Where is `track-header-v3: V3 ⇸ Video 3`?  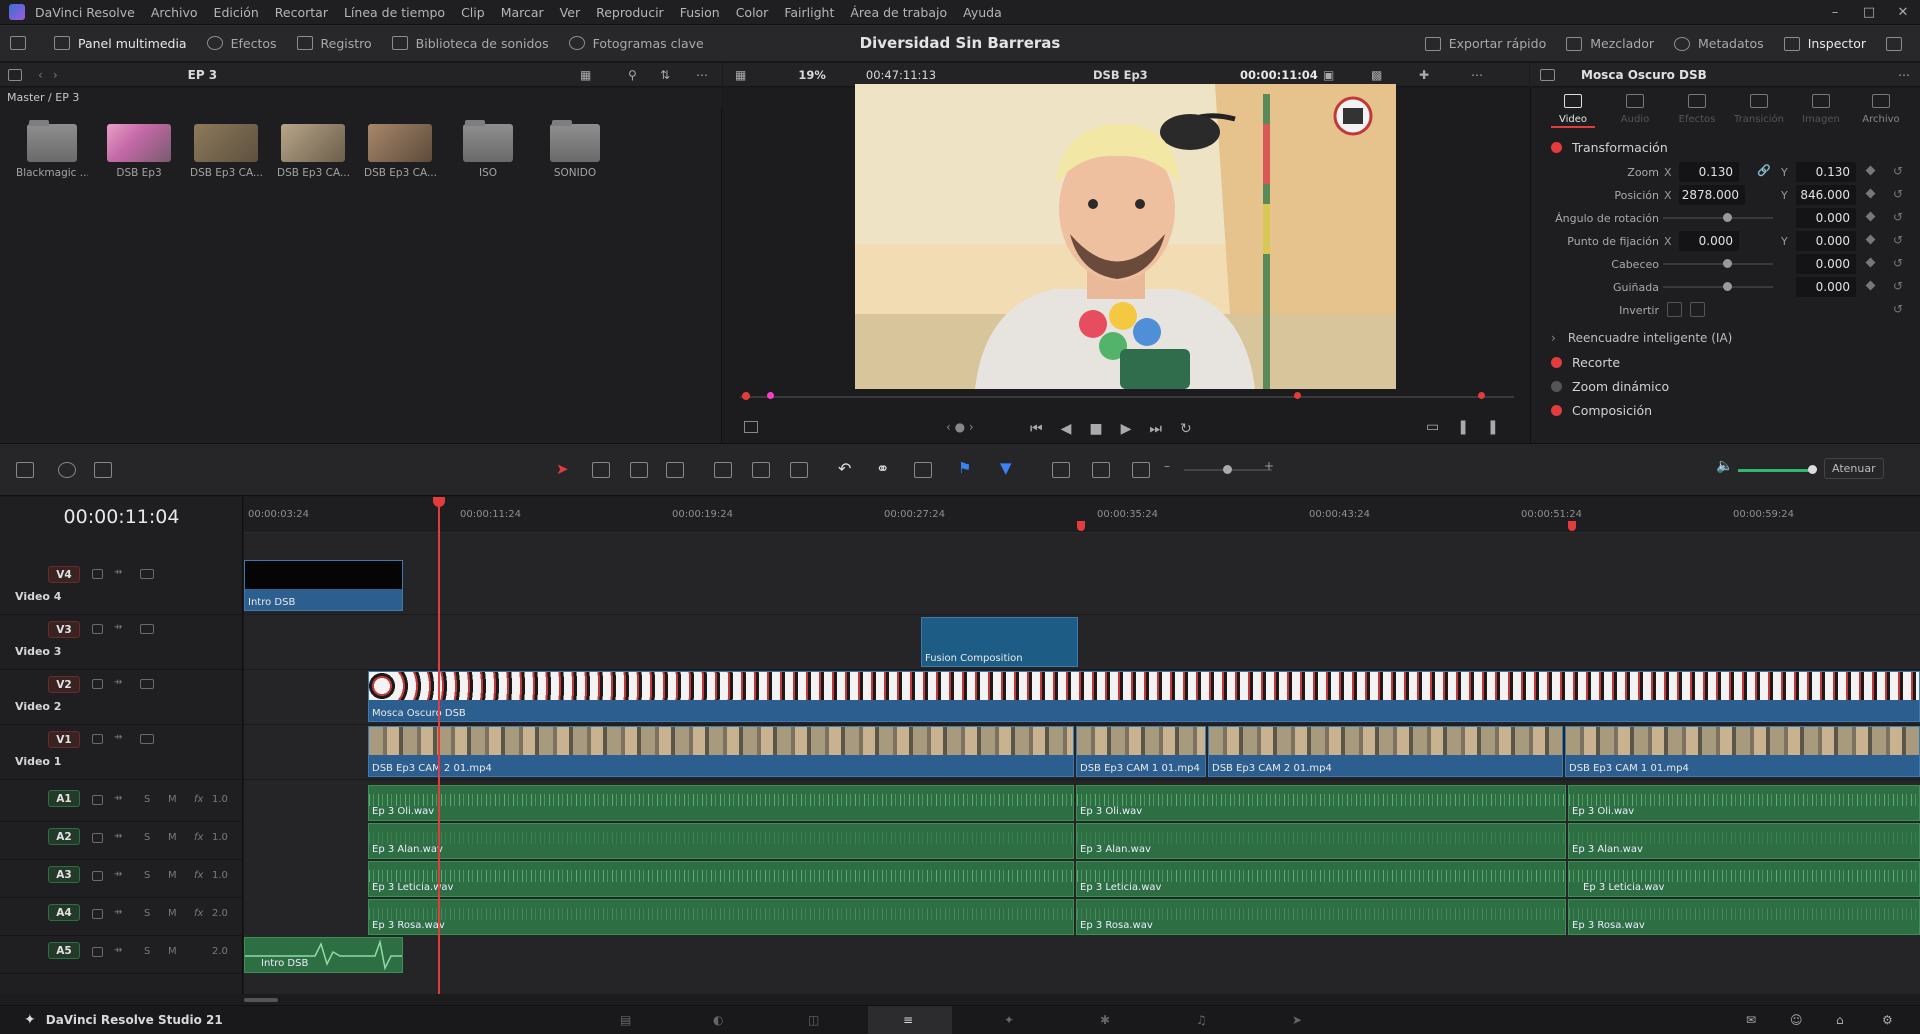
track-header-v3: V3 ⇸ Video 3 is located at coordinates (121, 642).